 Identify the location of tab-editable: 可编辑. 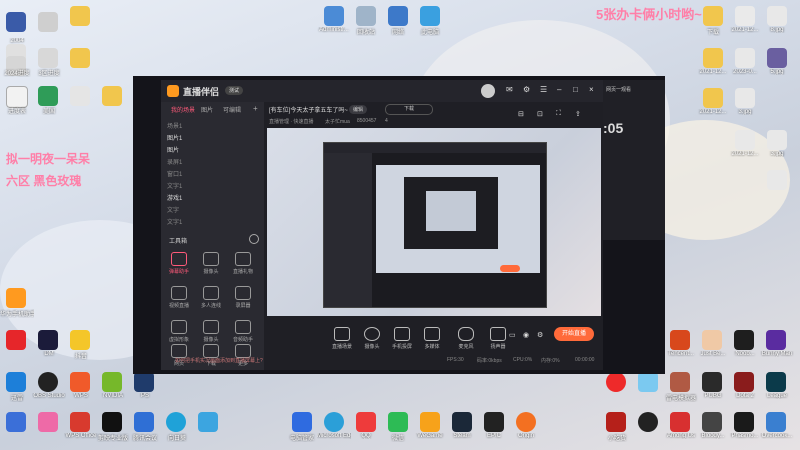
(232, 109).